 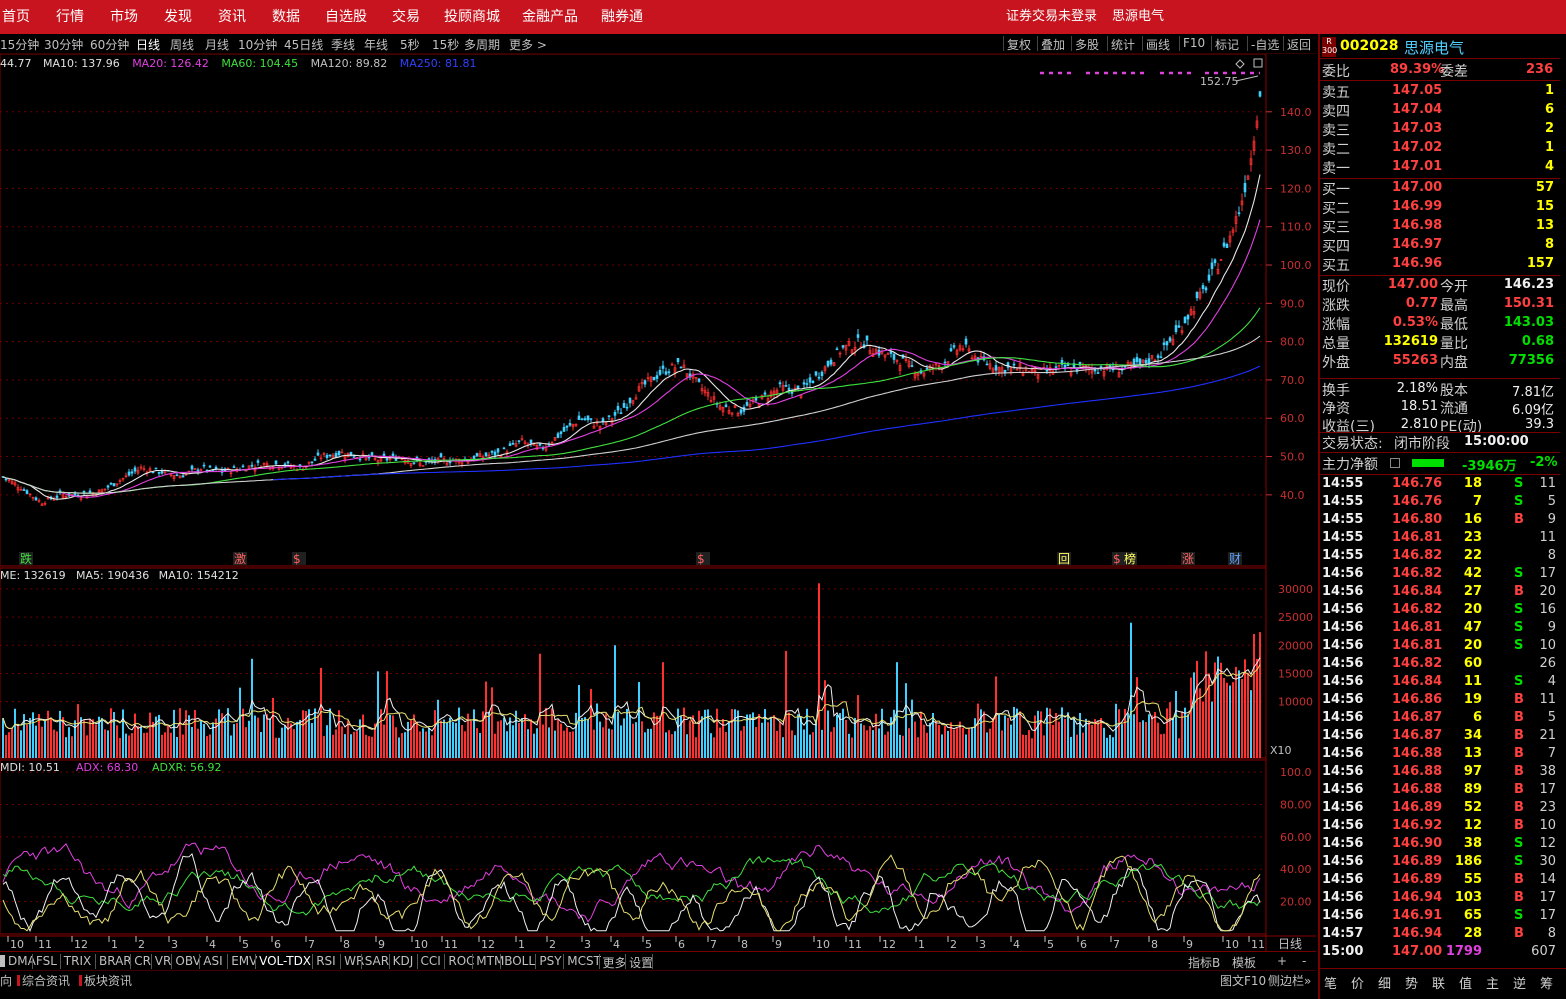 What do you see at coordinates (1492, 982) in the screenshot?
I see `quote-tab-6: 主` at bounding box center [1492, 982].